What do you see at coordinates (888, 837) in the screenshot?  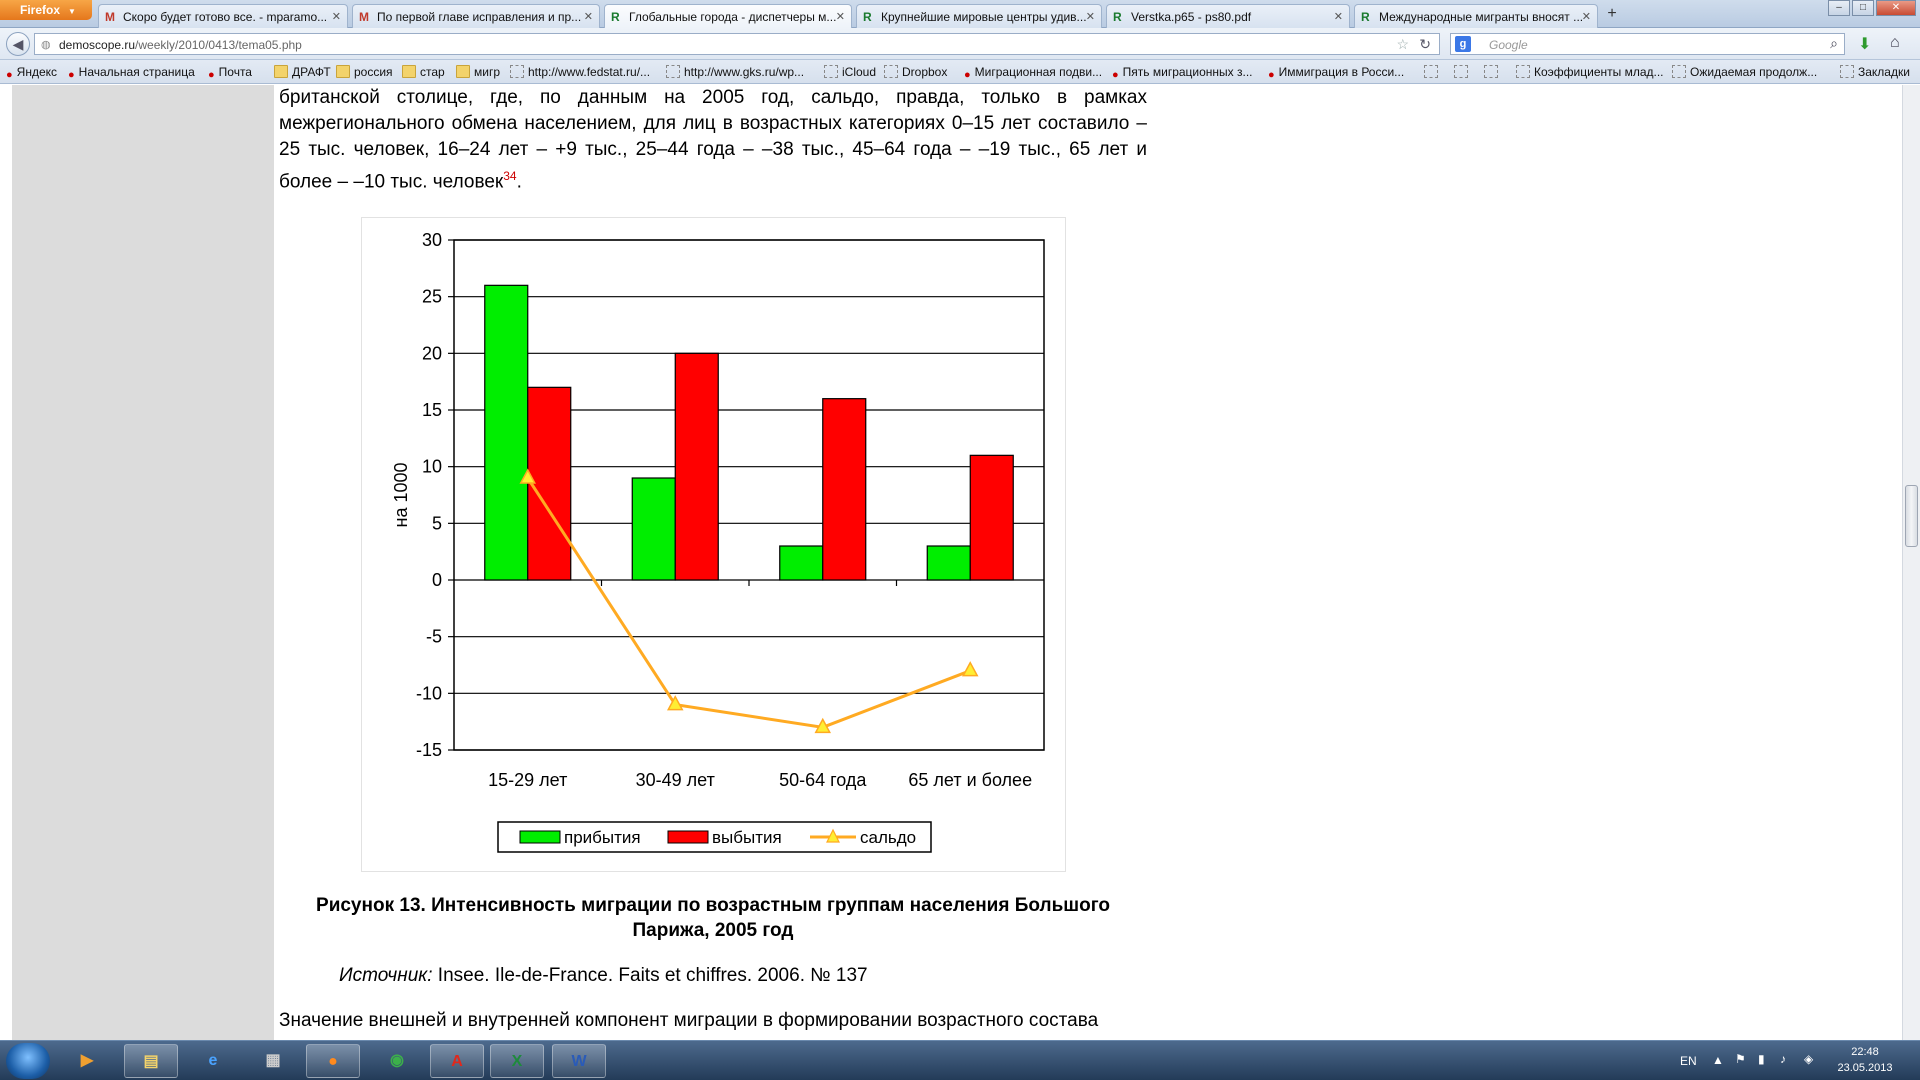 I see `legend-label: сальдо` at bounding box center [888, 837].